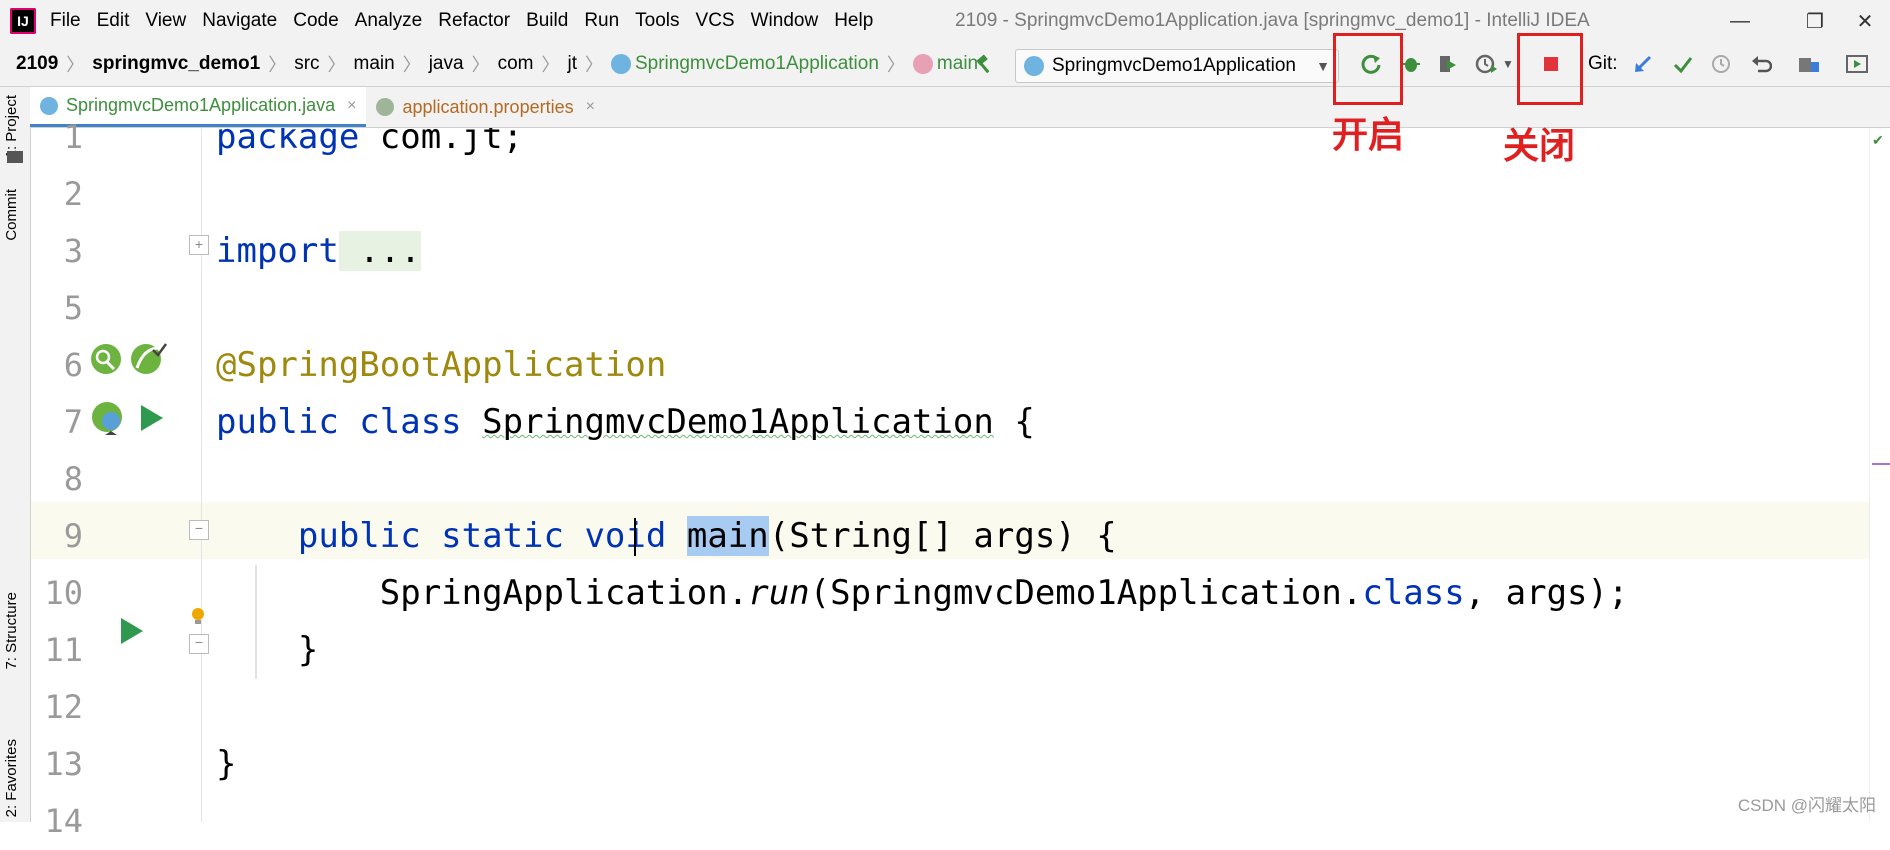 This screenshot has width=1890, height=850. I want to click on line-number: 1, so click(73, 137).